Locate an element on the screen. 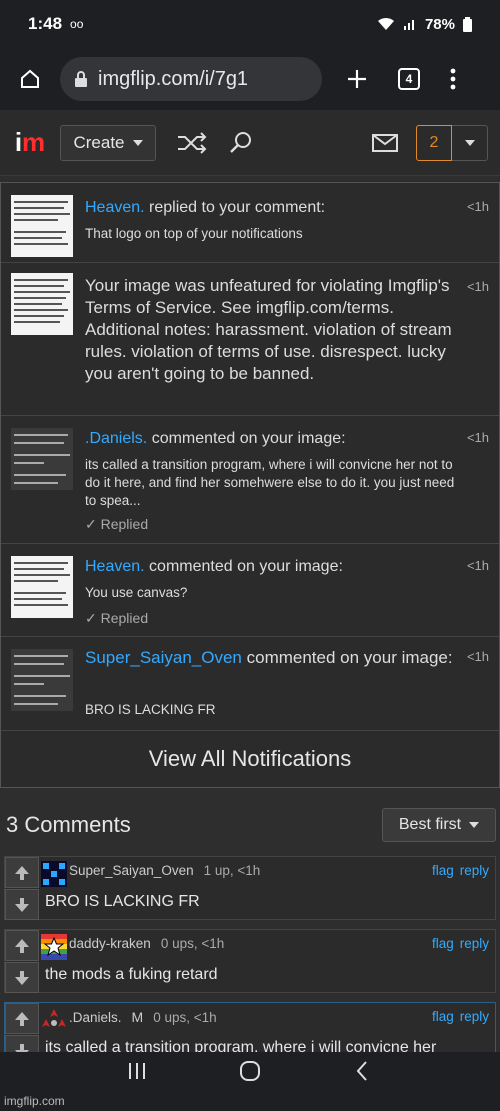  search-icon is located at coordinates (240, 142).